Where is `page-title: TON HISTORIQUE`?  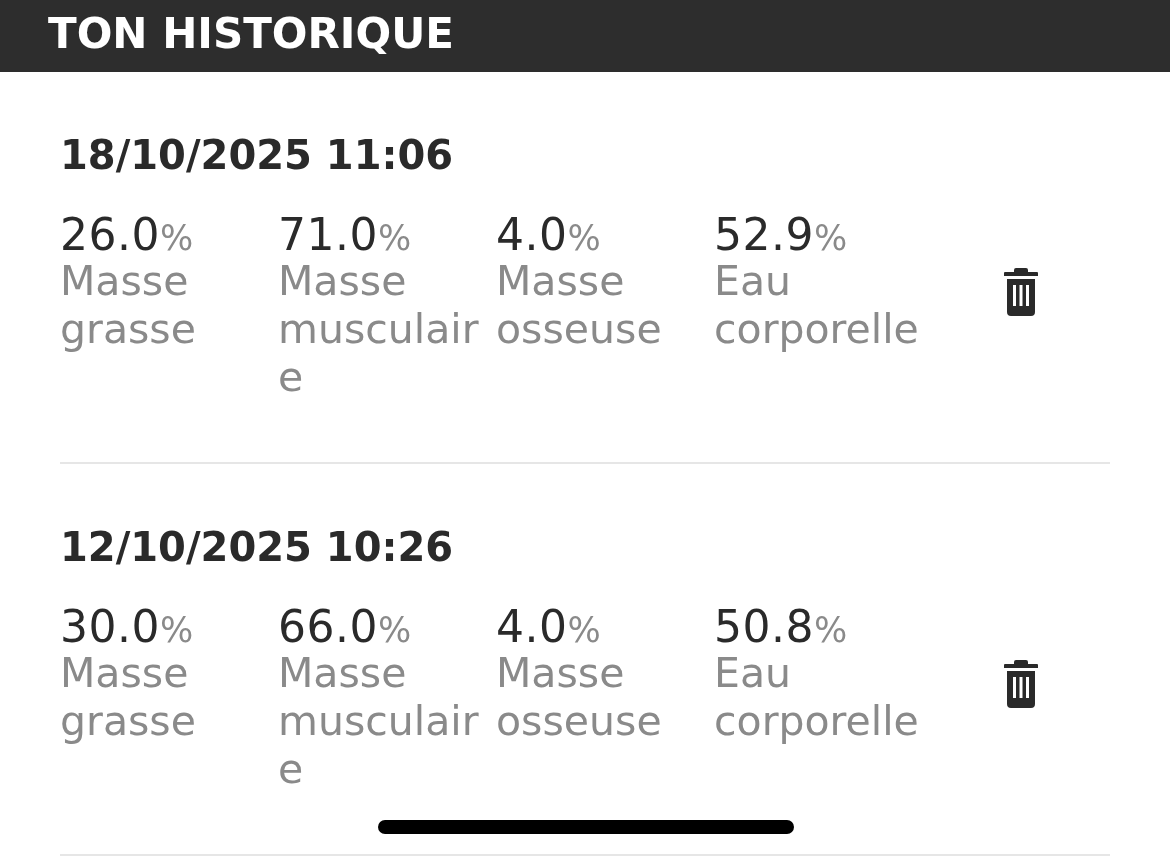
page-title: TON HISTORIQUE is located at coordinates (251, 34).